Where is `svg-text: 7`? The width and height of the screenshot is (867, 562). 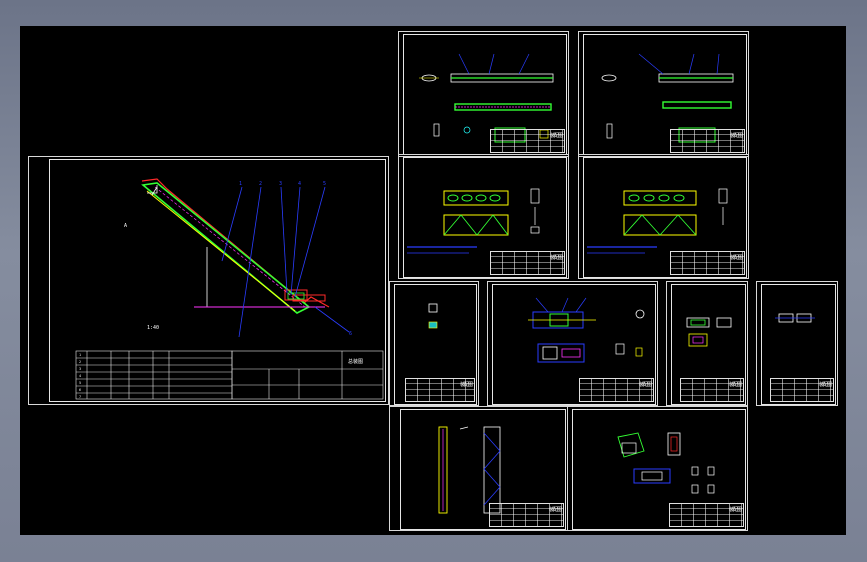
svg-text: 7 is located at coordinates (80, 397).